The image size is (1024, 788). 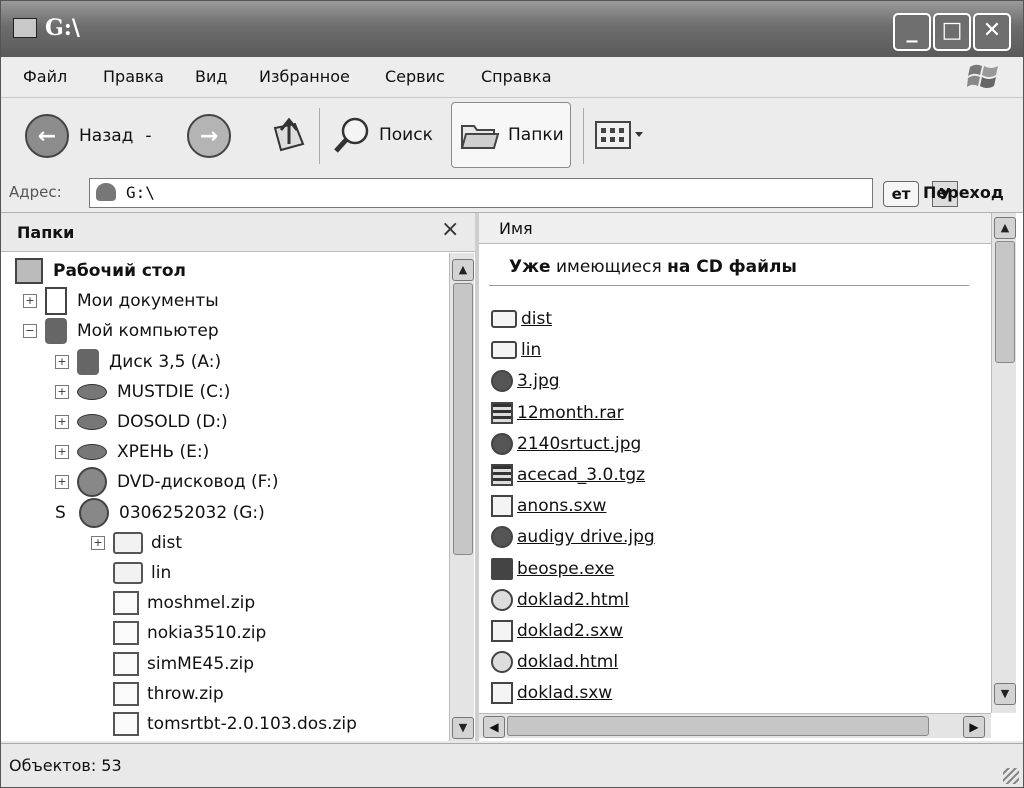 What do you see at coordinates (201, 603) in the screenshot?
I see `tree-item-label: moshmel.zip` at bounding box center [201, 603].